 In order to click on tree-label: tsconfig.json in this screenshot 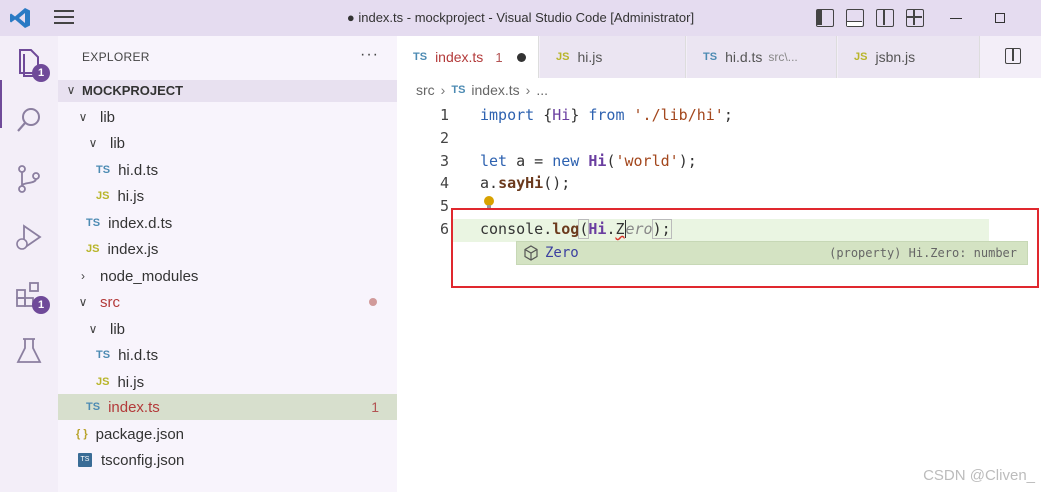, I will do `click(143, 460)`.